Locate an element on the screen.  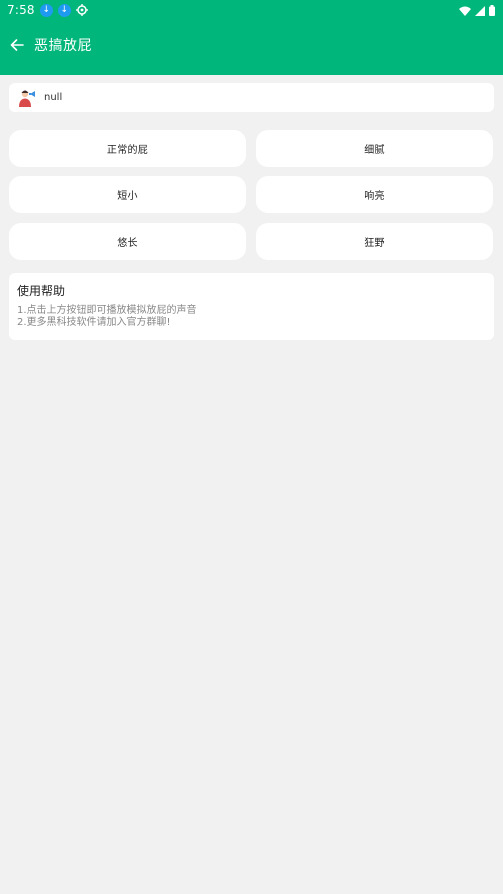
status-left: 7:58 ↓ ↓ is located at coordinates (48, 10).